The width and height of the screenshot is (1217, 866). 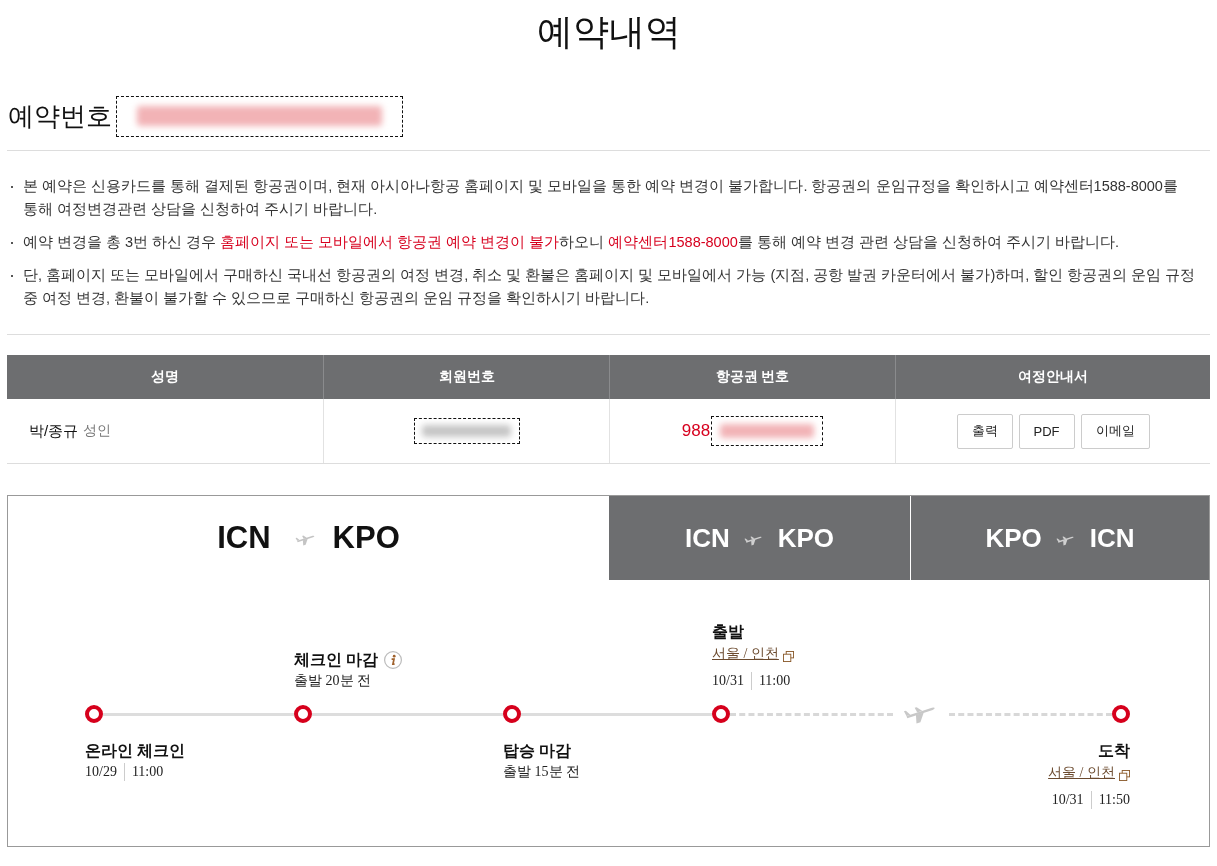 I want to click on pdf-button: PDF, so click(x=1046, y=431).